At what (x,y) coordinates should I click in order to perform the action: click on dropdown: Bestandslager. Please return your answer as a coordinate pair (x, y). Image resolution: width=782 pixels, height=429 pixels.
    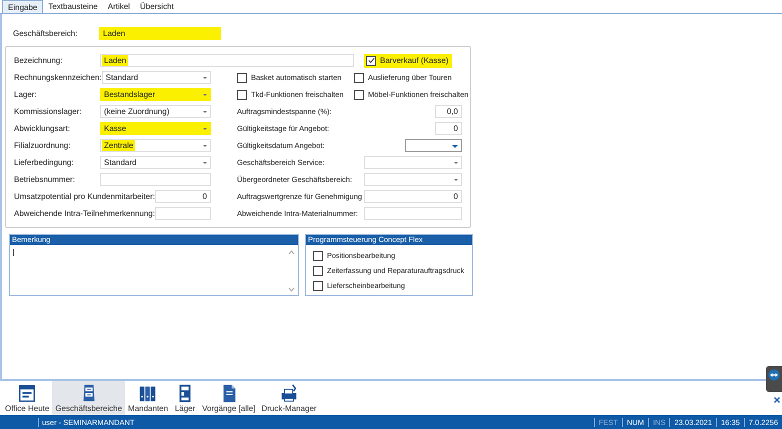
    Looking at the image, I should click on (155, 94).